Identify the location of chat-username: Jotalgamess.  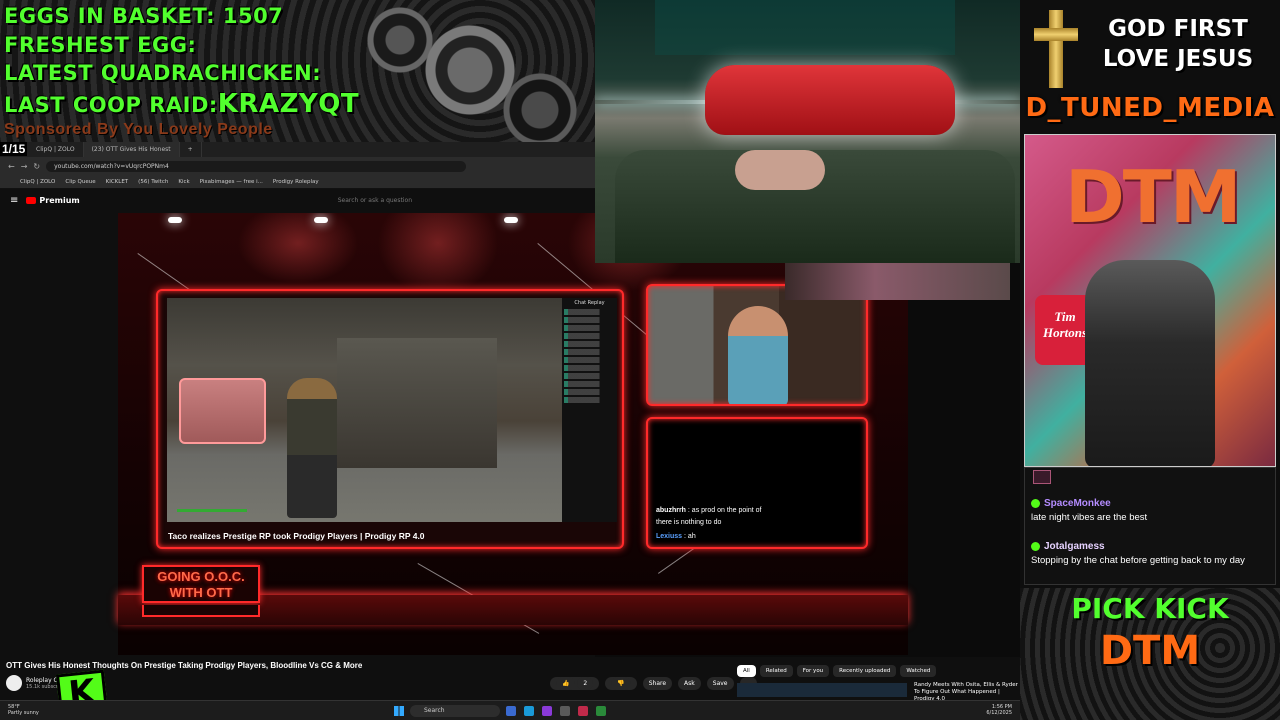
(1074, 546).